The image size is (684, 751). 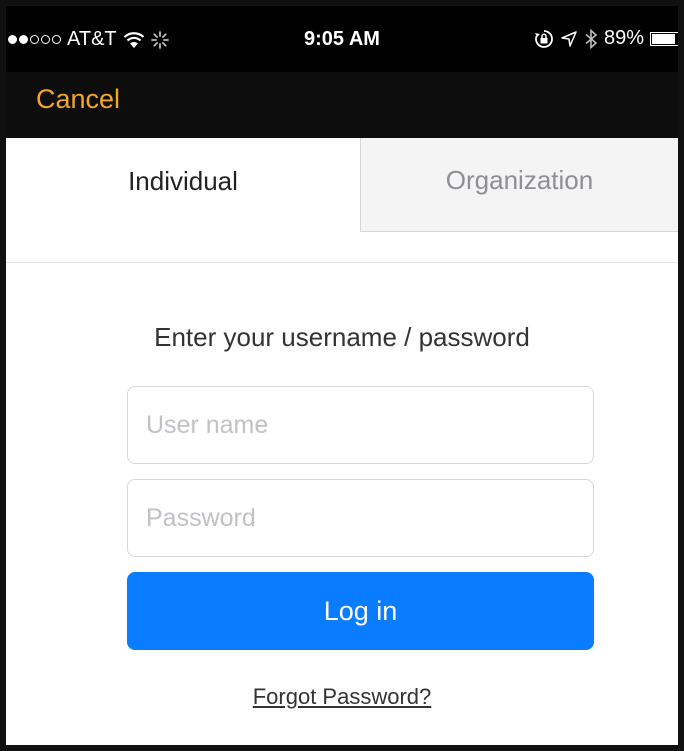 I want to click on status-right: 89%, so click(x=606, y=38).